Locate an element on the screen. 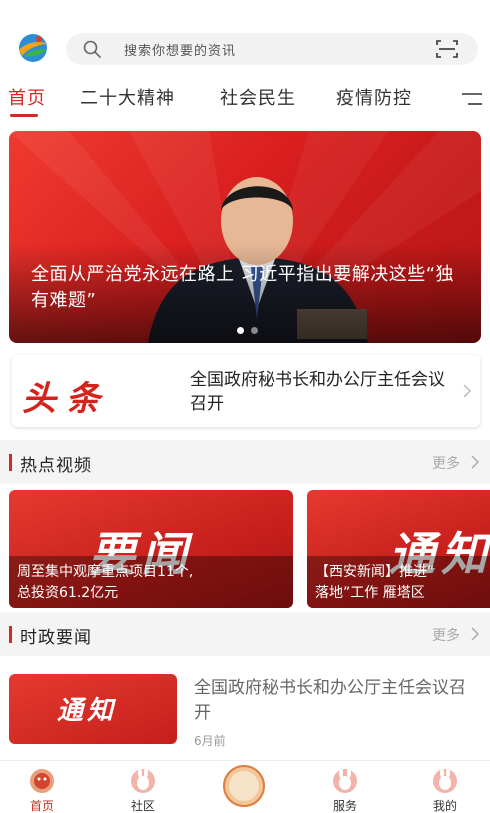 The width and height of the screenshot is (490, 813). news-thumb-text: 通知 is located at coordinates (87, 711).